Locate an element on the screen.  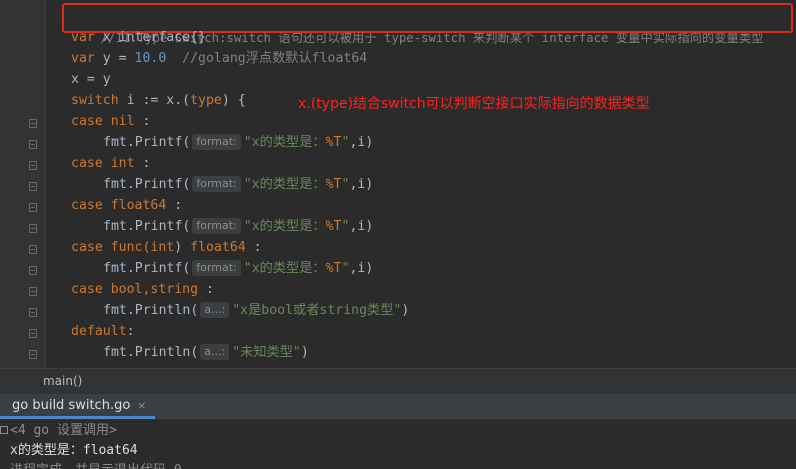
code-line: case func(int) float64 : is located at coordinates (166, 247).